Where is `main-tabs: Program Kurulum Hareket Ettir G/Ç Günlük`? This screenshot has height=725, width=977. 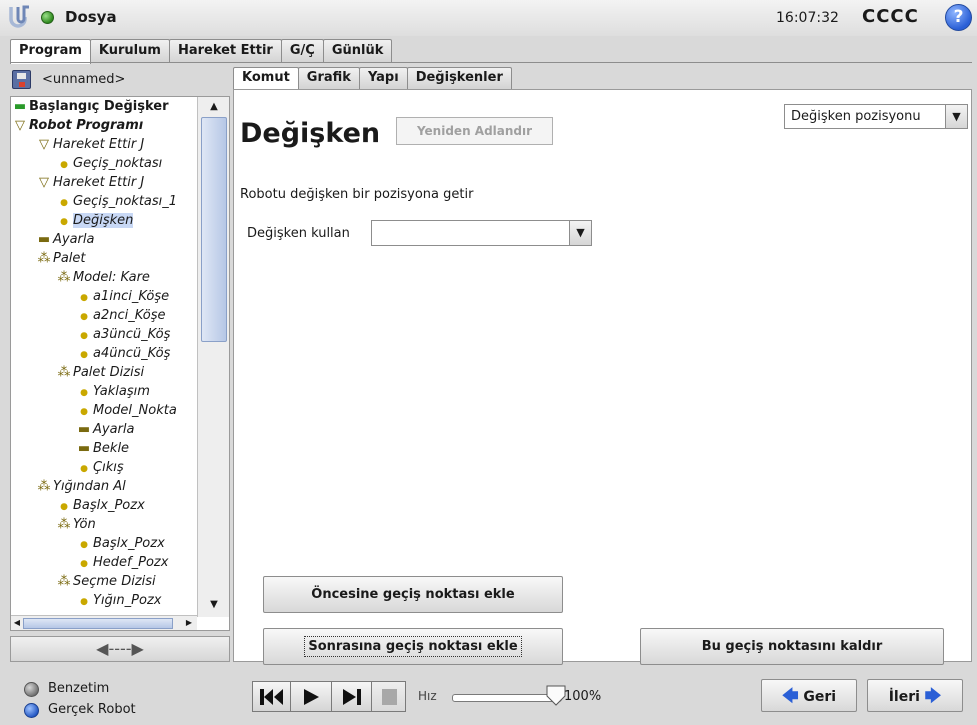 main-tabs: Program Kurulum Hareket Ettir G/Ç Günlük is located at coordinates (201, 51).